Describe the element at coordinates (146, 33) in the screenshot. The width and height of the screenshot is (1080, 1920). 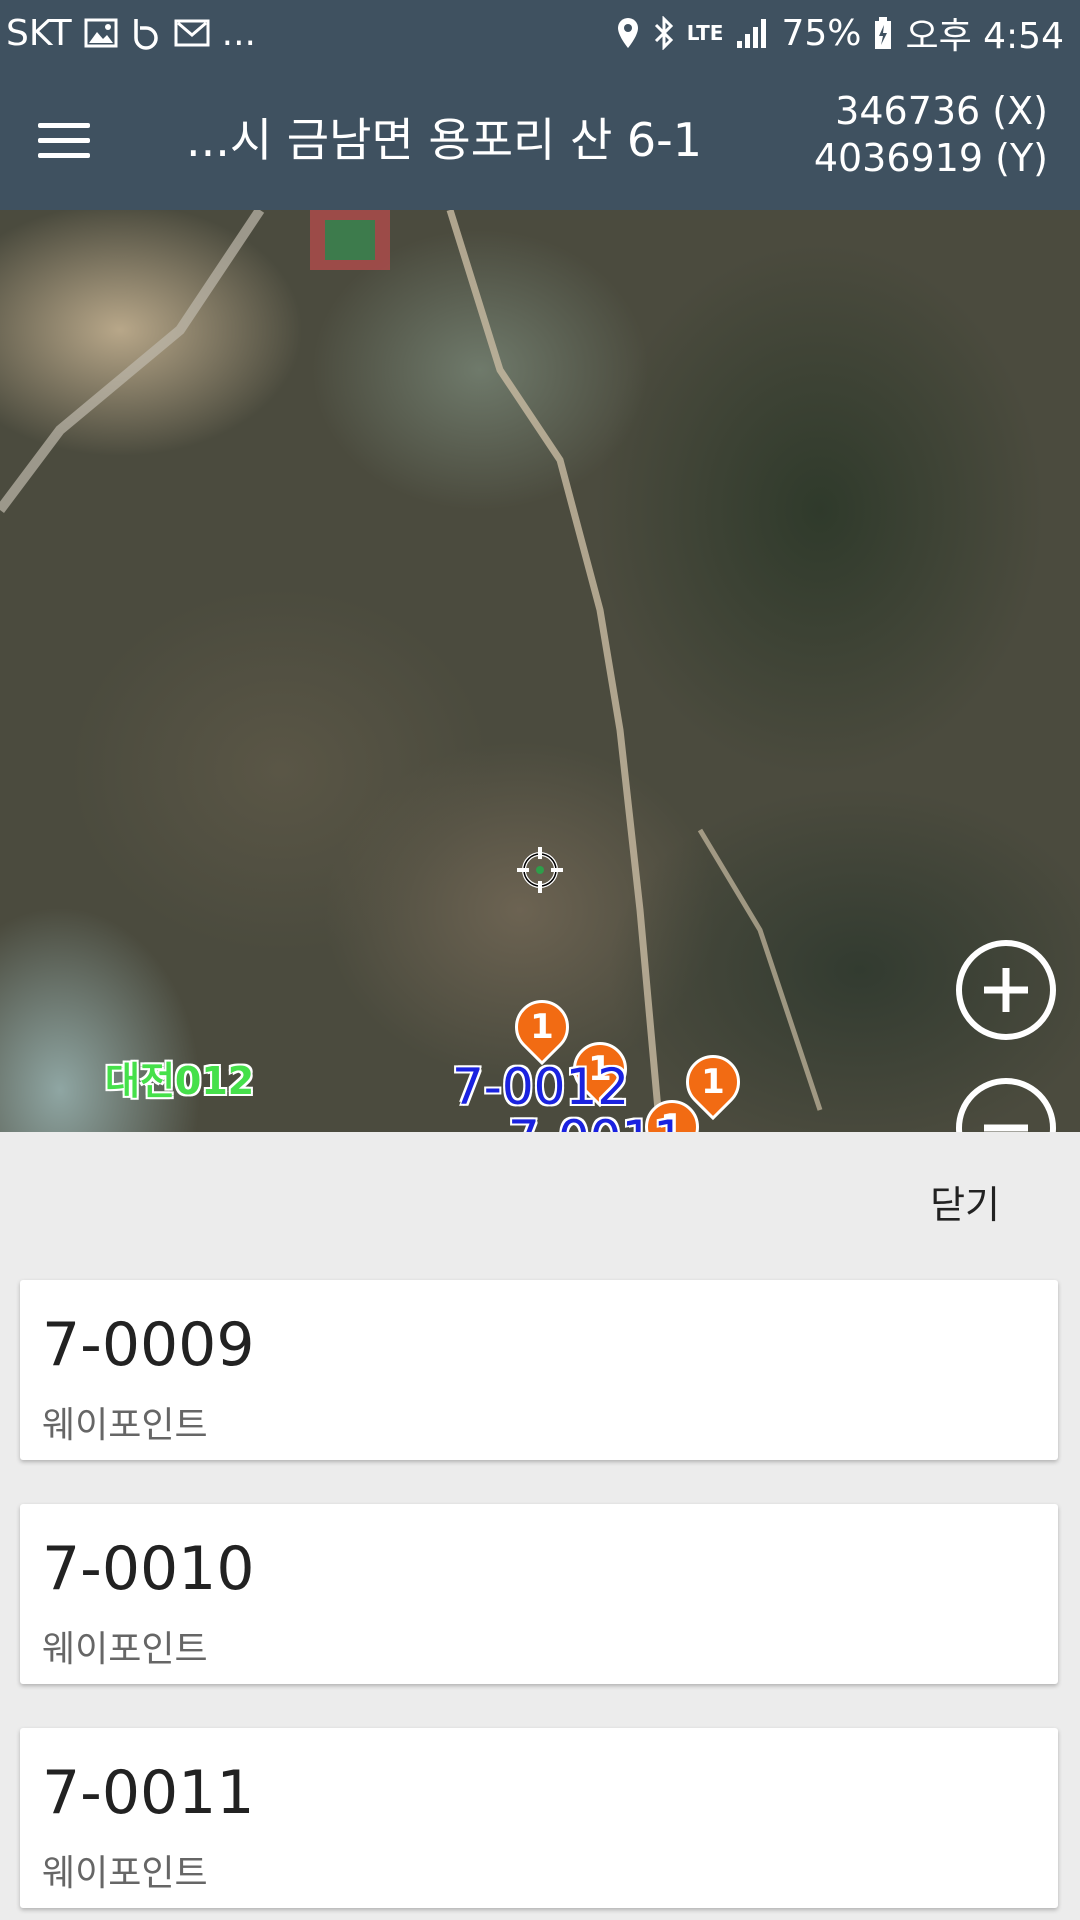
I see `b-app-icon` at that location.